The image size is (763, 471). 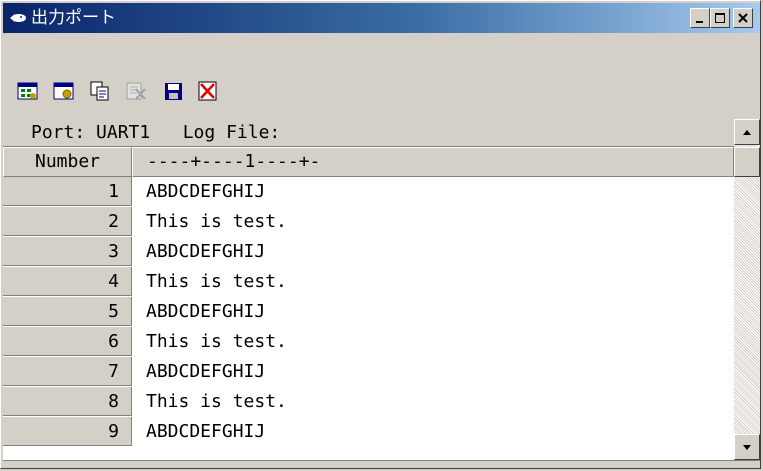 I want to click on log-row: 1 ABDCDEFGHIJ, so click(x=368, y=192).